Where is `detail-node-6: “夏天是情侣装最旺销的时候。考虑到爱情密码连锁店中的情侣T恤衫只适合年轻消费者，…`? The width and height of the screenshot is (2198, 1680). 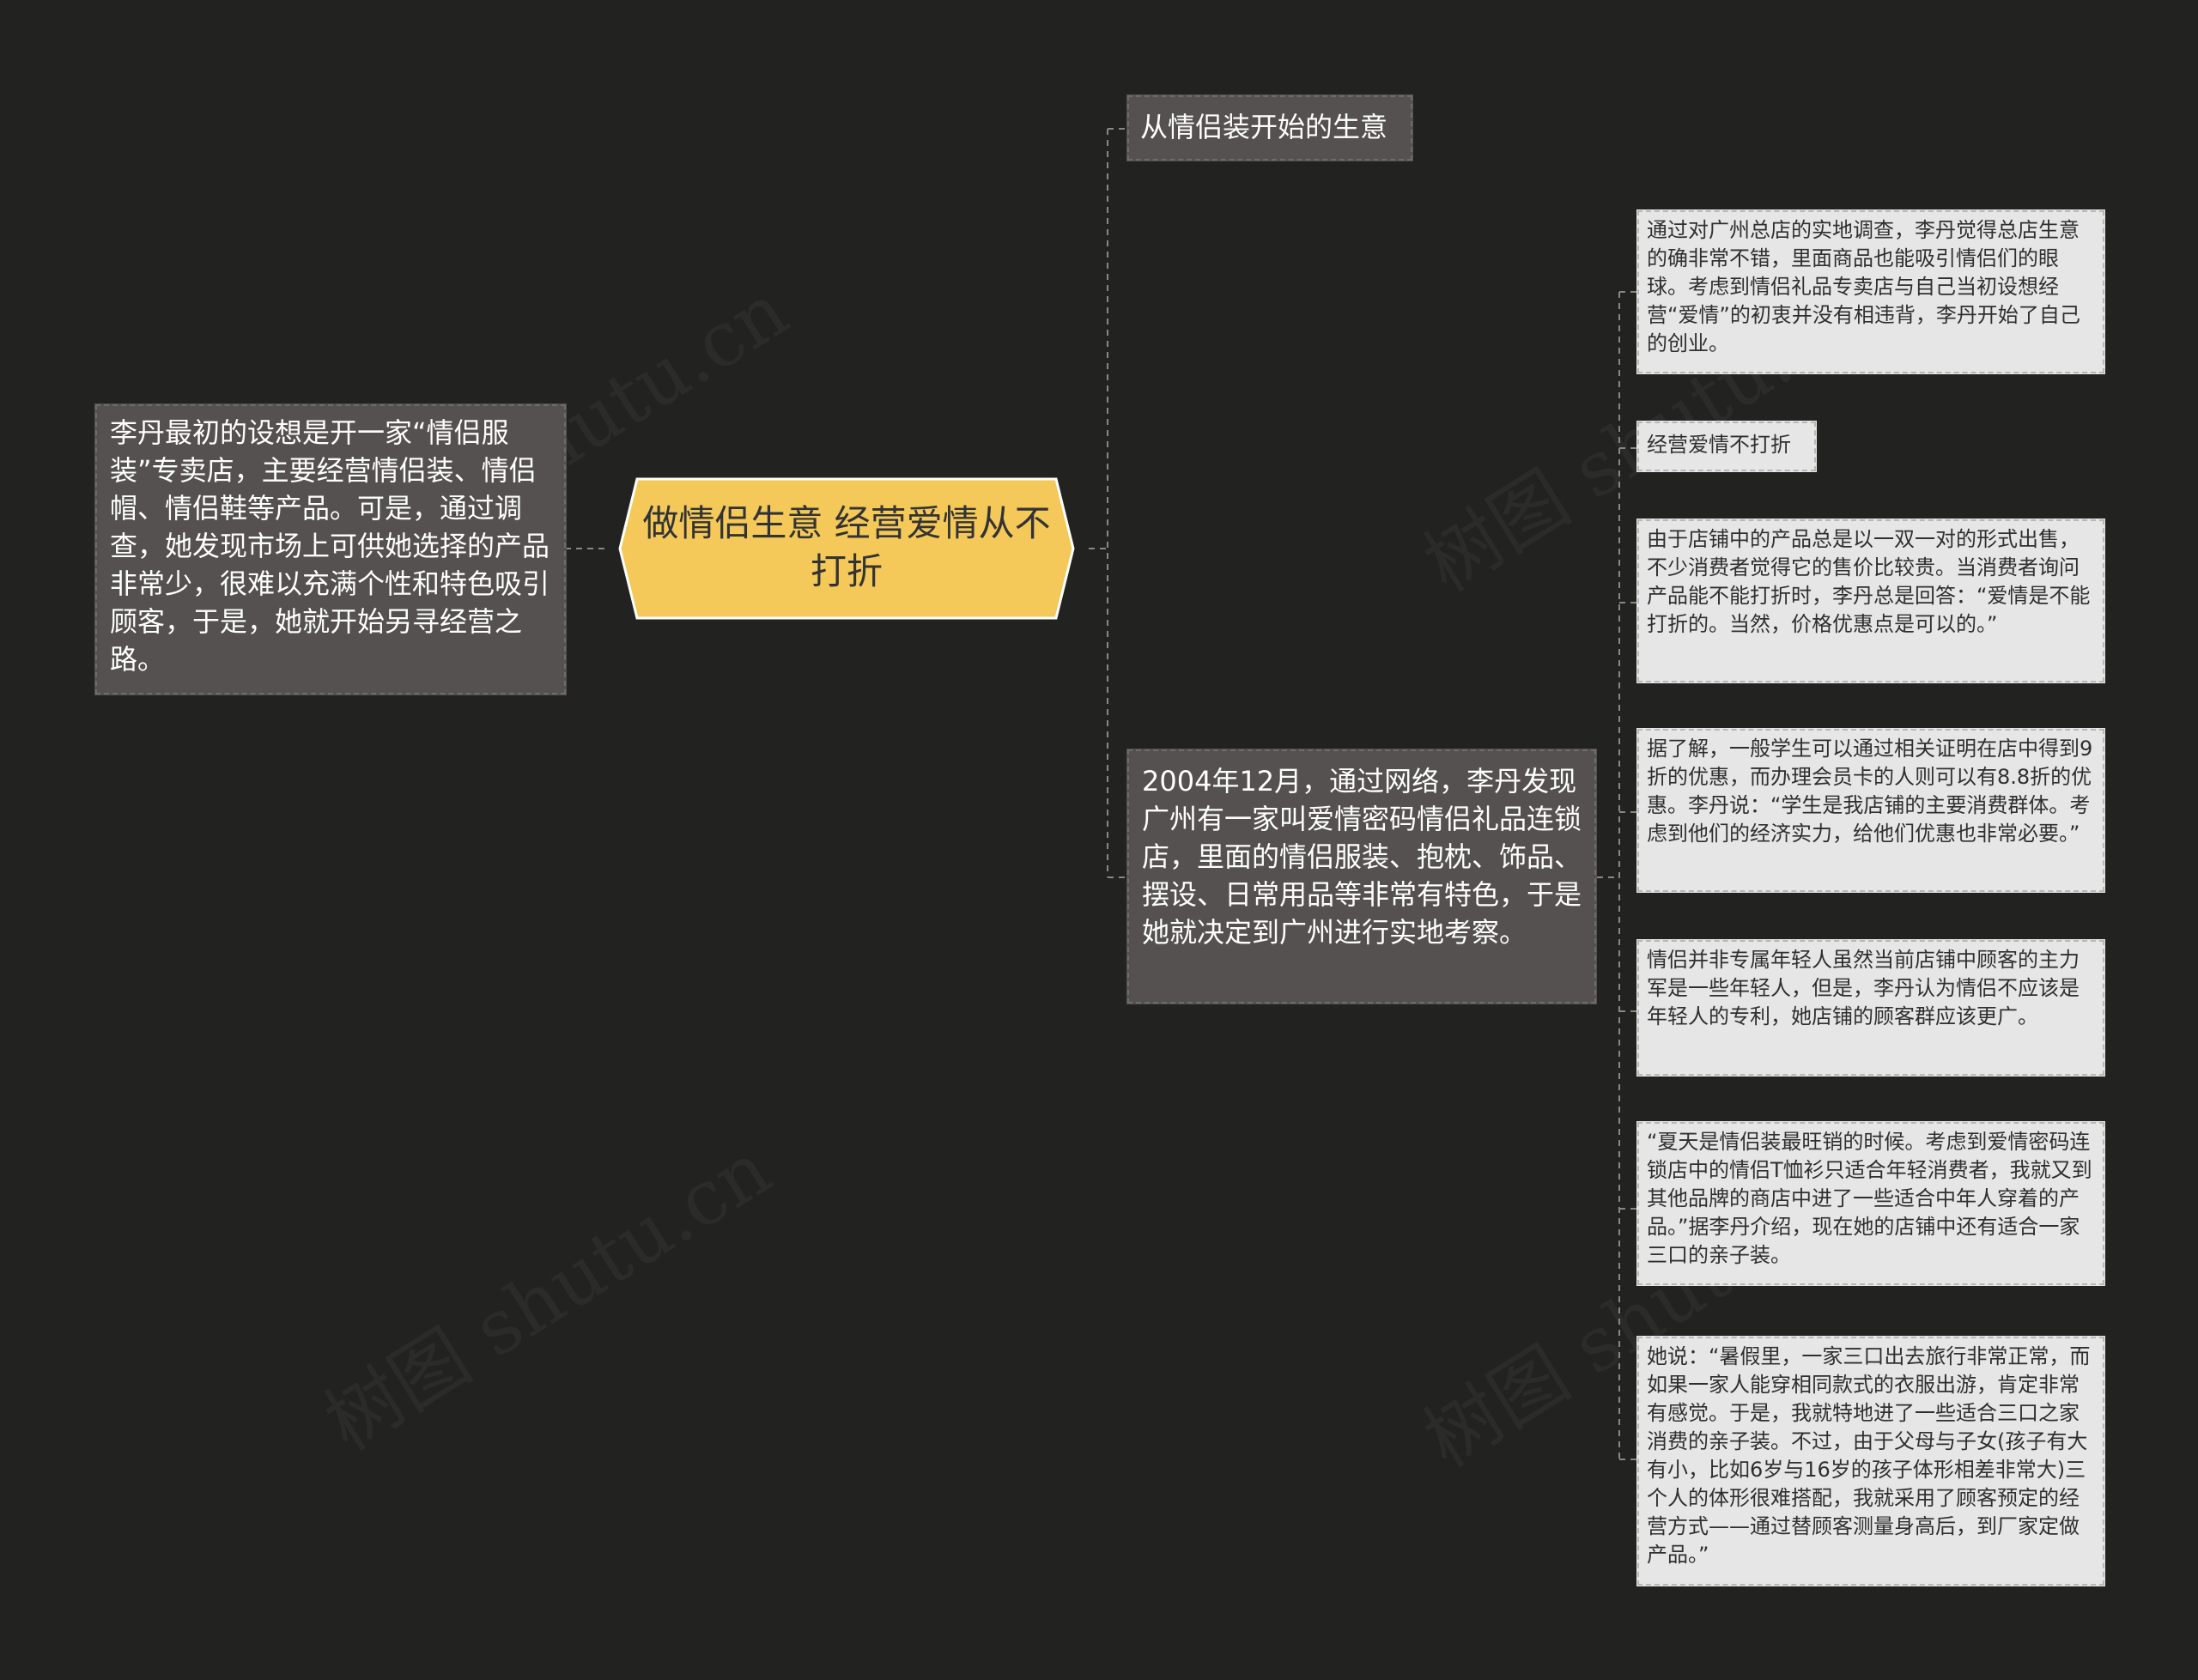
detail-node-6: “夏天是情侣装最旺销的时候。考虑到爱情密码连锁店中的情侣T恤衫只适合年轻消费者，… is located at coordinates (1870, 1203).